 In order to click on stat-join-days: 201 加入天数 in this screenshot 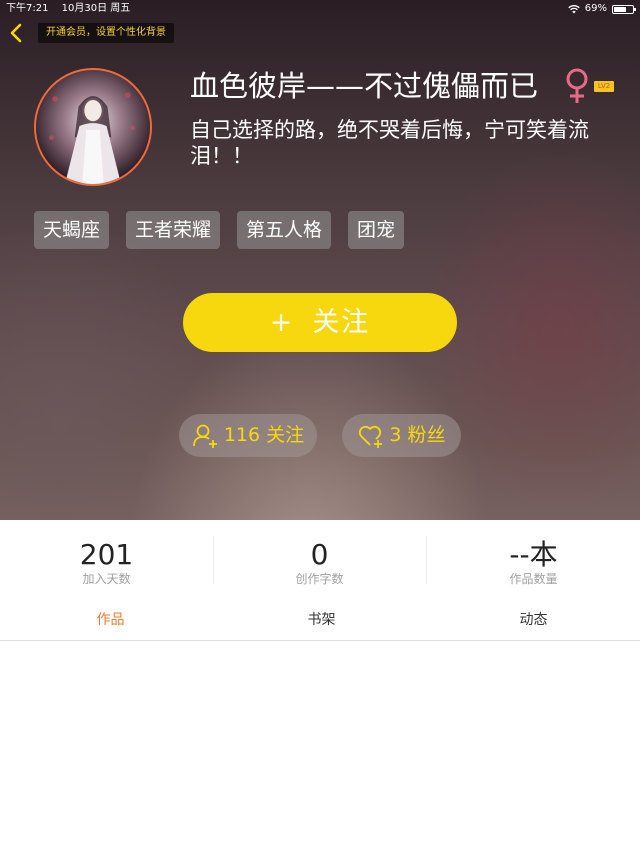, I will do `click(106, 553)`.